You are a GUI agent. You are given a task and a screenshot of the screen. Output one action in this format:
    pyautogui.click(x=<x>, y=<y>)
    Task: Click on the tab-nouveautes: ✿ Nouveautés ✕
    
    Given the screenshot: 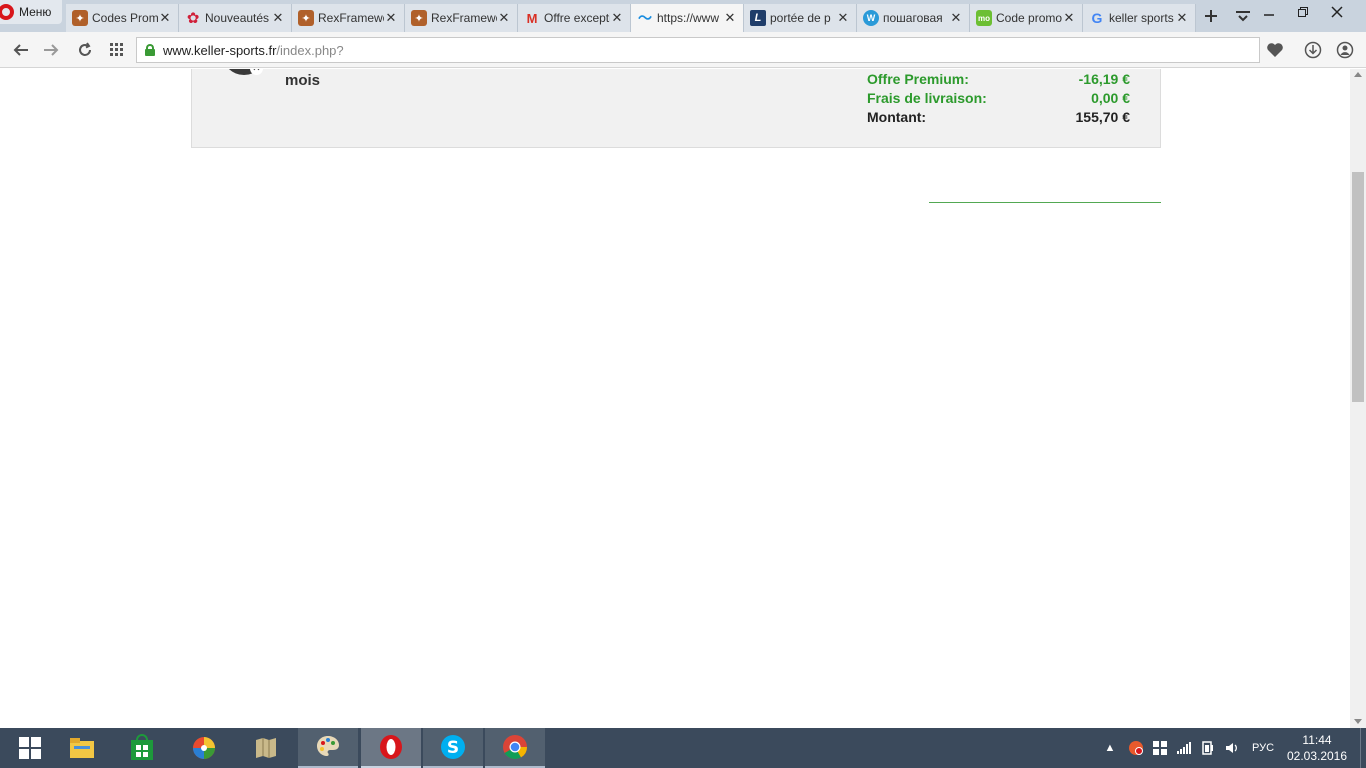 What is the action you would take?
    pyautogui.click(x=235, y=18)
    